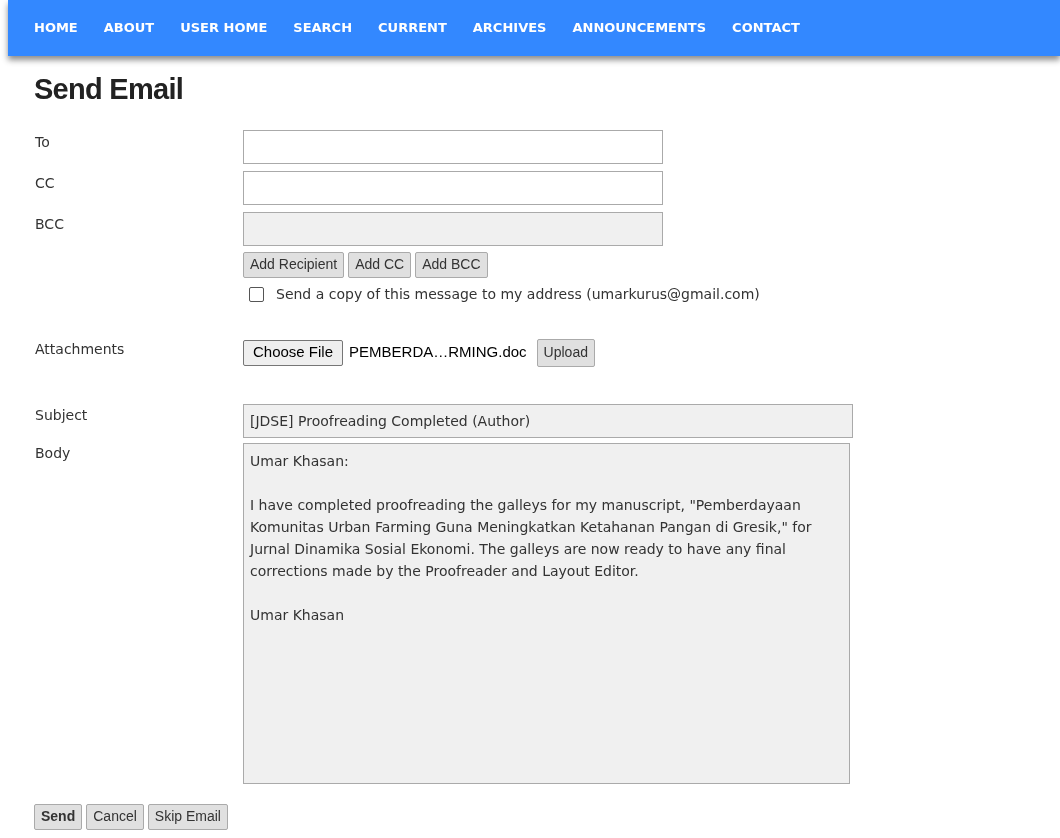  What do you see at coordinates (43, 142) in the screenshot?
I see `field-label: To` at bounding box center [43, 142].